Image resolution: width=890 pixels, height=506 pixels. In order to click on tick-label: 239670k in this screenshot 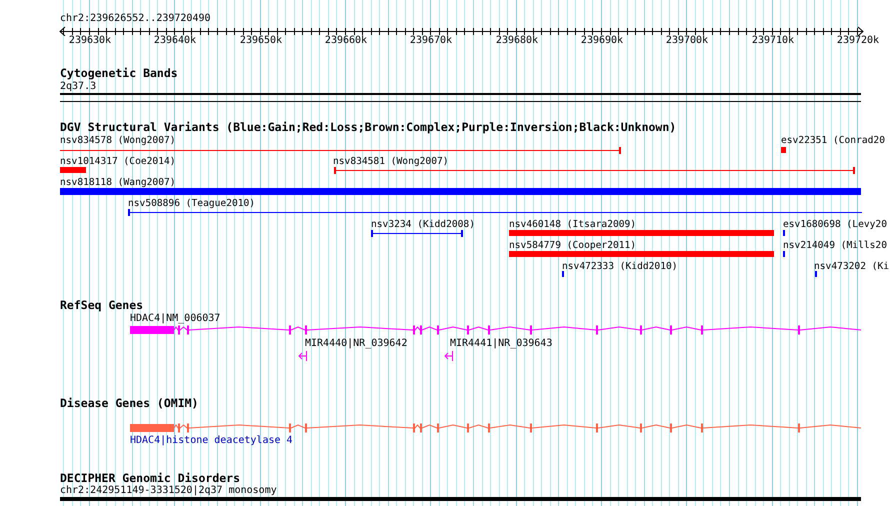, I will do `click(431, 40)`.